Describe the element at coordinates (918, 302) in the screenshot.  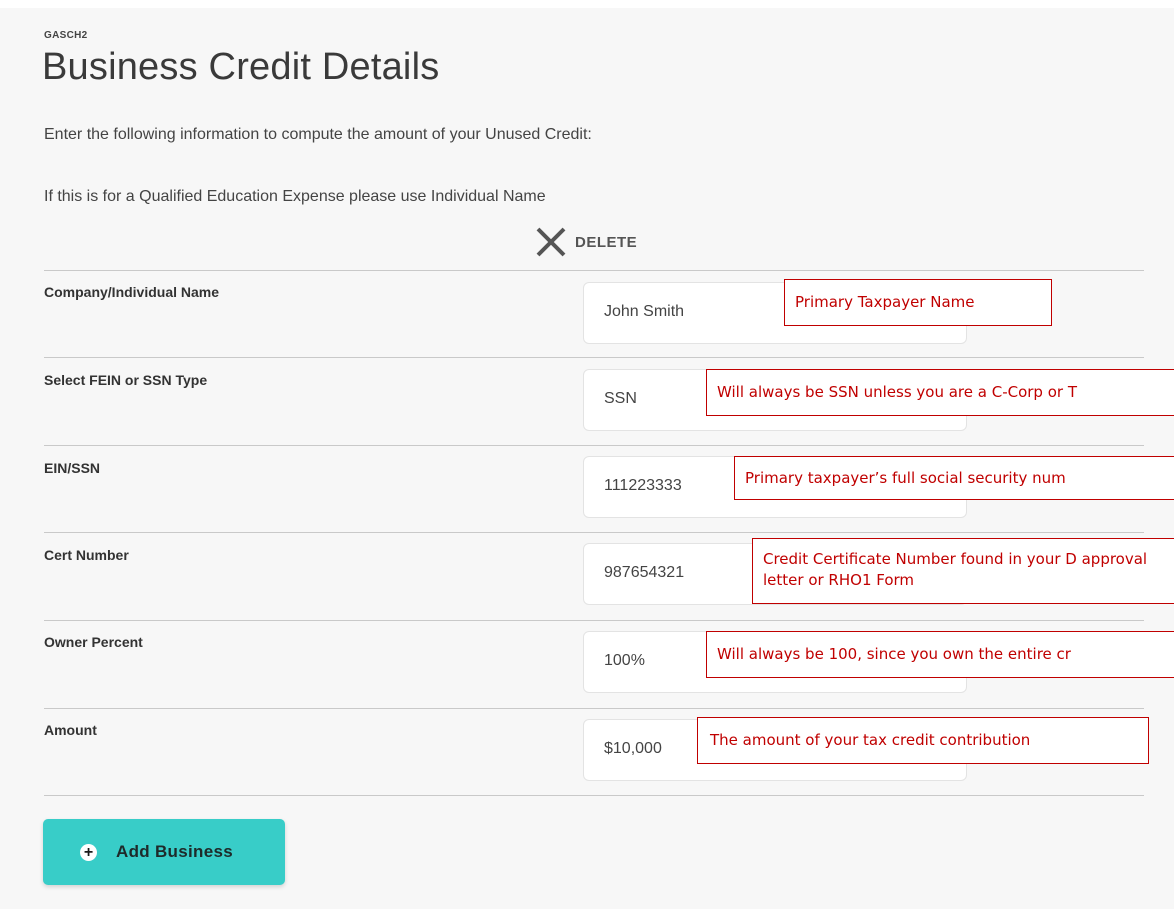
I see `callout-name: Primary Taxpayer Name` at that location.